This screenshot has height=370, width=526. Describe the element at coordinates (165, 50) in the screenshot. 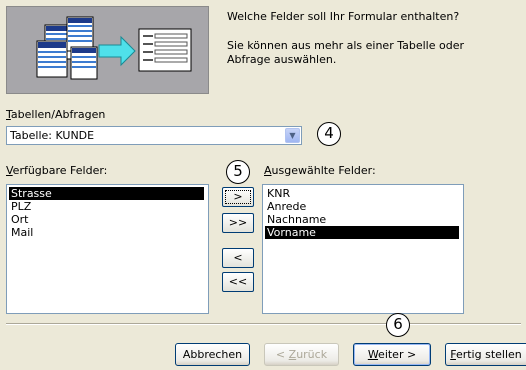

I see `form-icon` at that location.